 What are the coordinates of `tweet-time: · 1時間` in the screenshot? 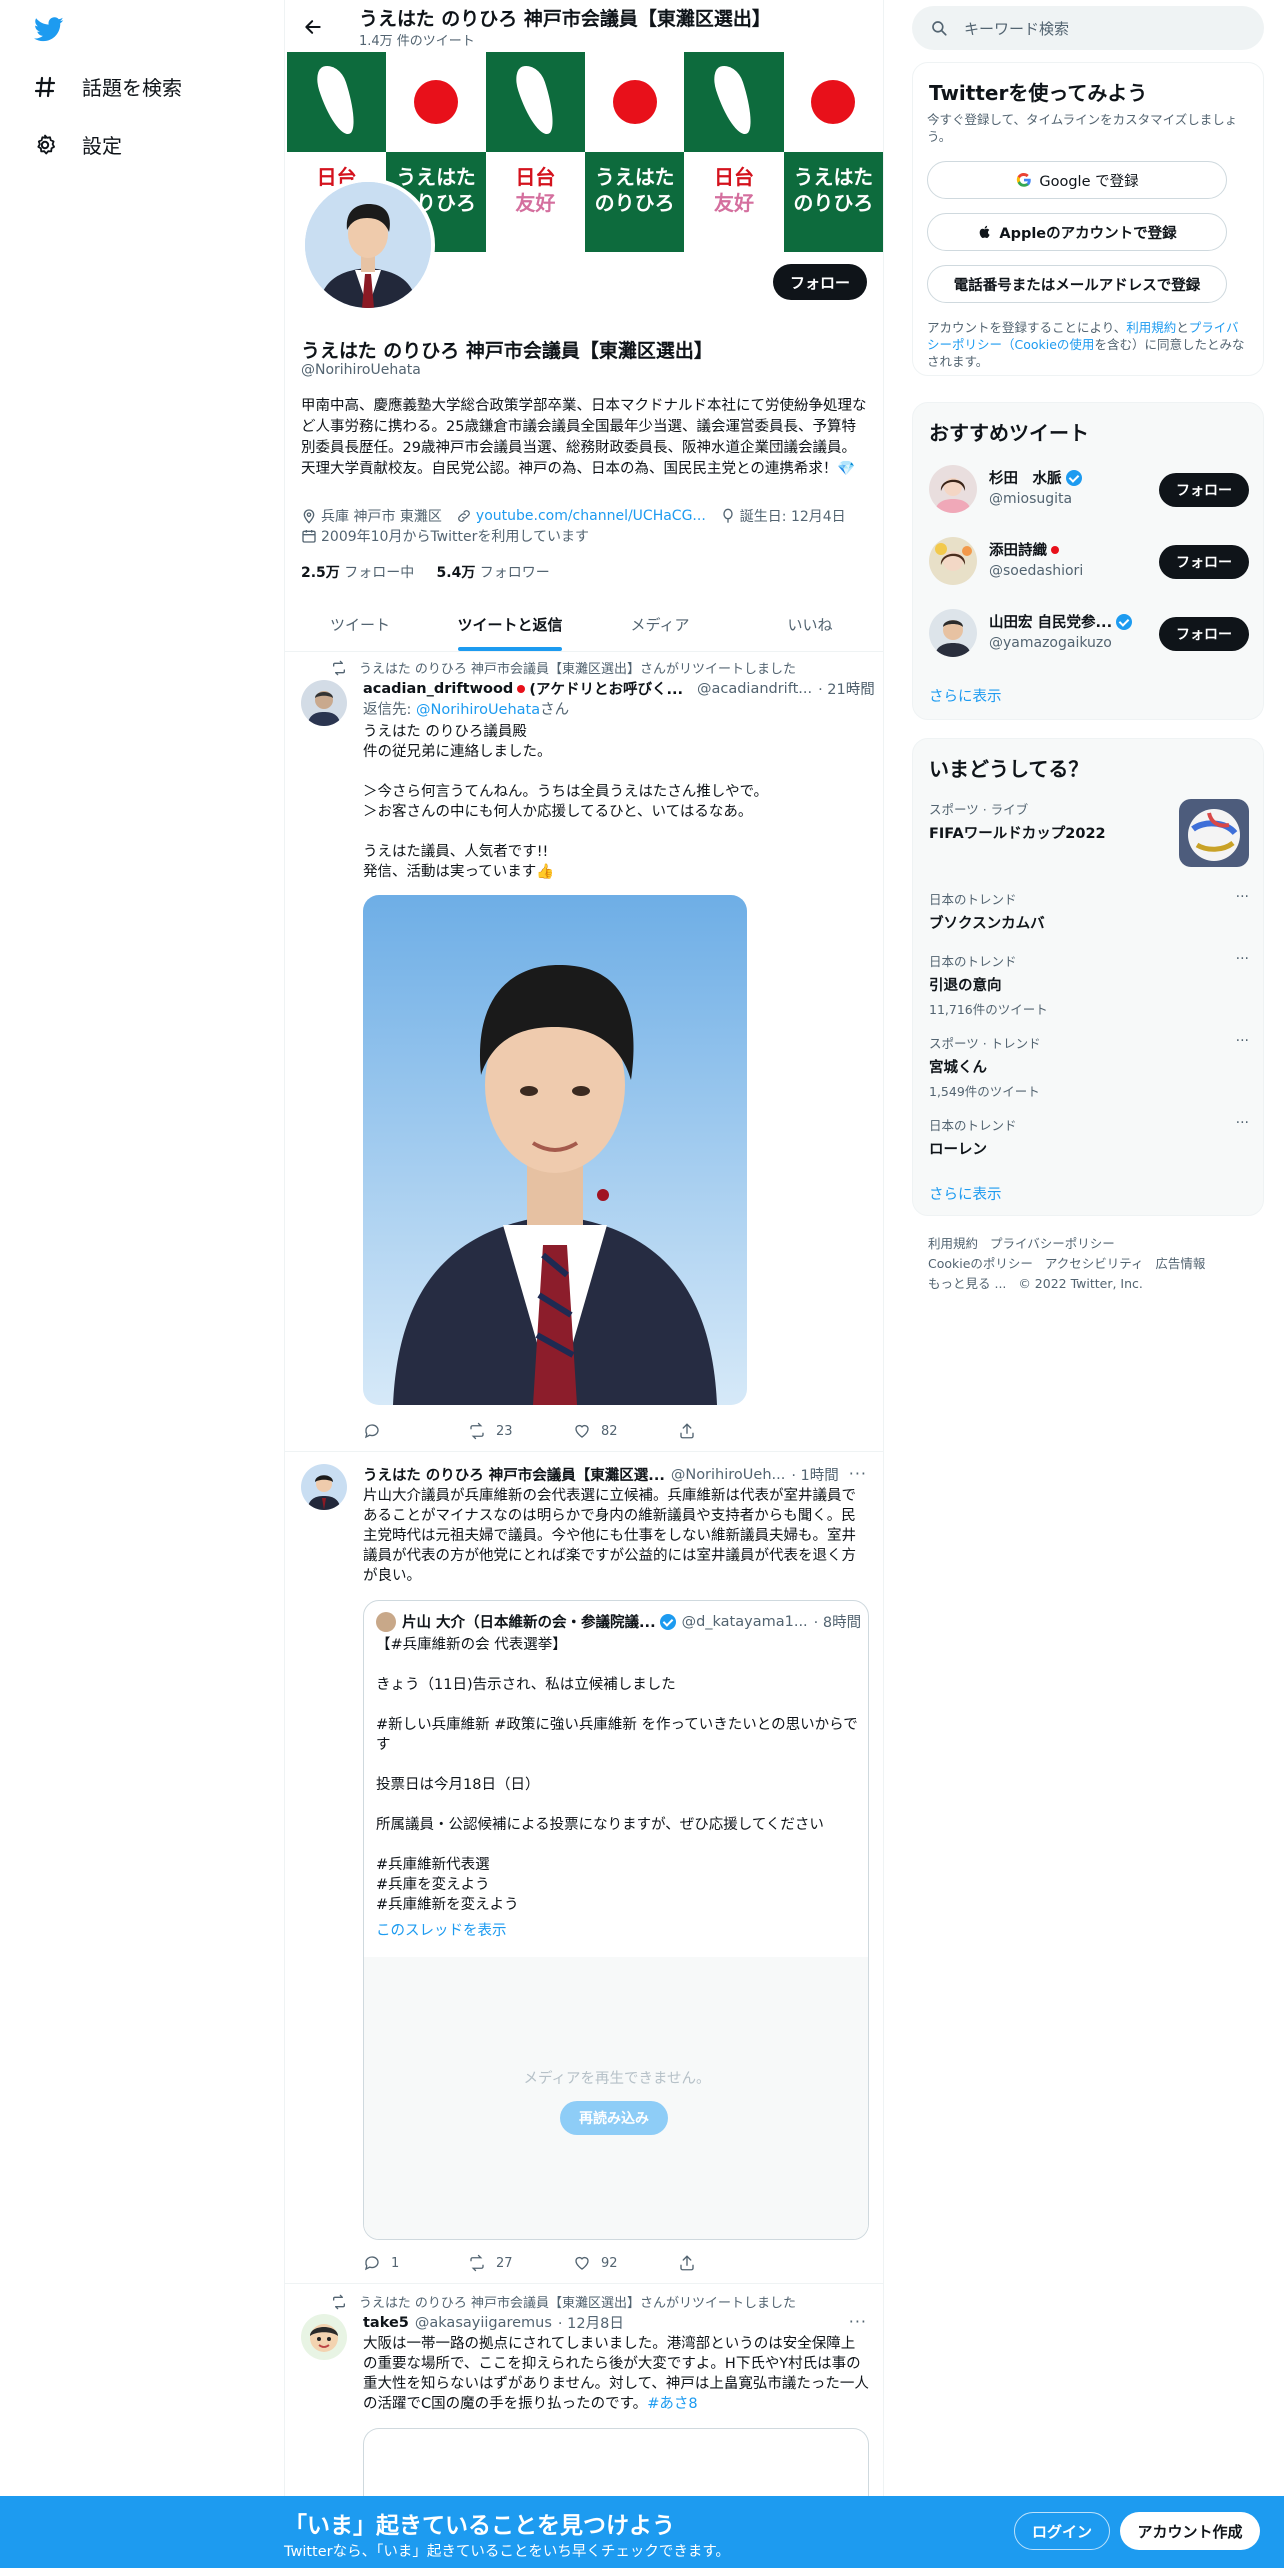 It's located at (814, 1474).